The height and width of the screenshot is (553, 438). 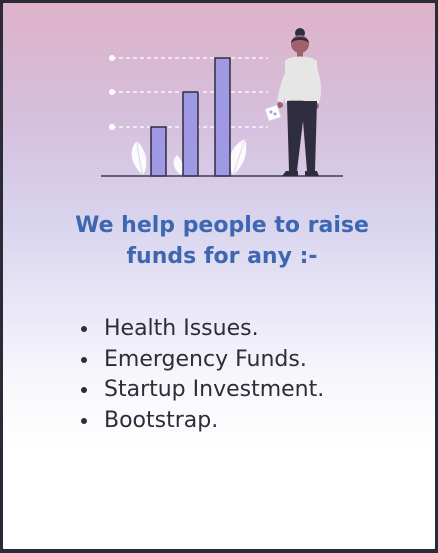 I want to click on list-item: Startup Investment., so click(x=198, y=390).